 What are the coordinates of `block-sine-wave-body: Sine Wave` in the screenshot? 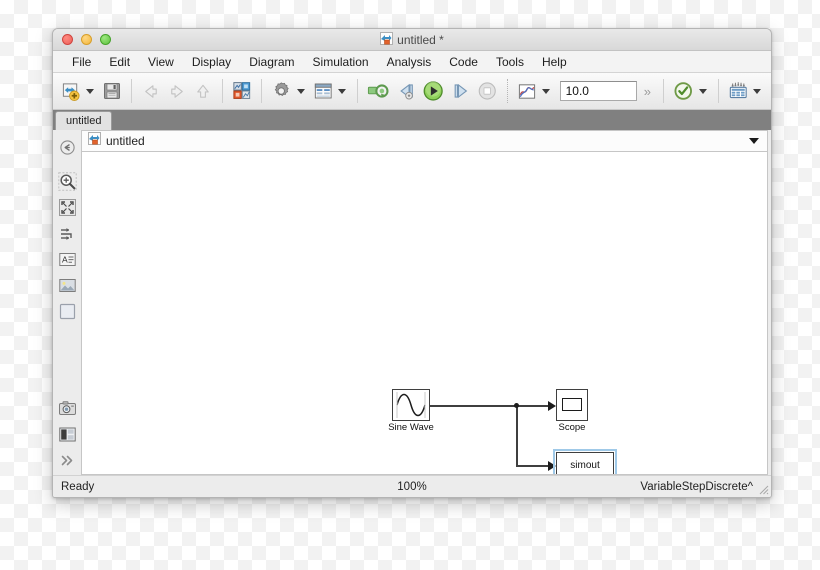 It's located at (411, 411).